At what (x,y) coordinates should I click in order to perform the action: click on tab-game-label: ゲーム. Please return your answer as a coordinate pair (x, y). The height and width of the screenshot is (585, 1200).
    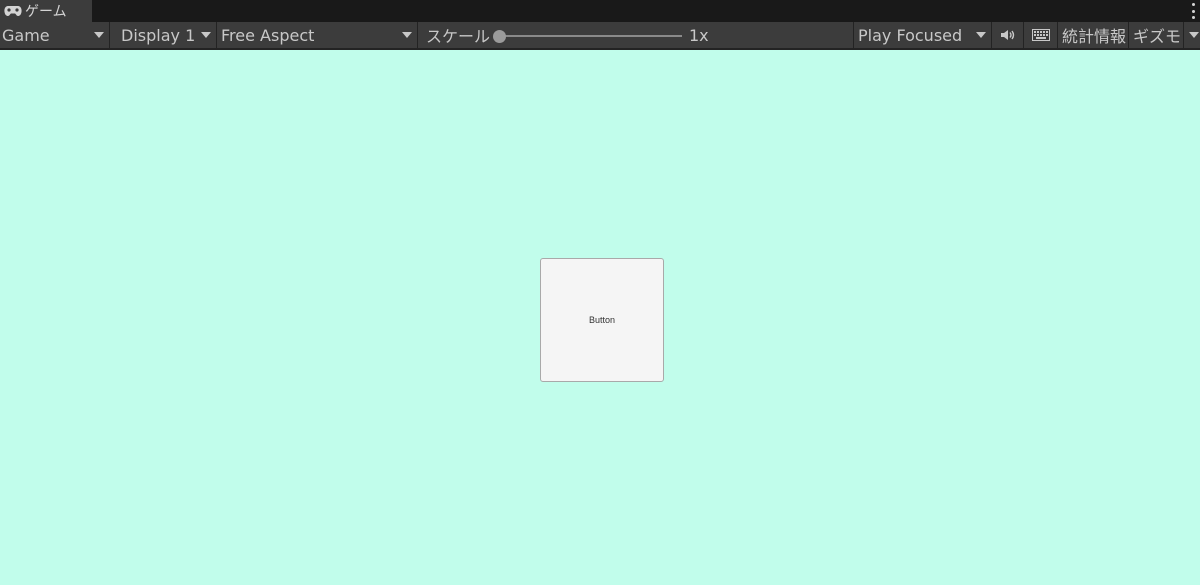
    Looking at the image, I should click on (46, 12).